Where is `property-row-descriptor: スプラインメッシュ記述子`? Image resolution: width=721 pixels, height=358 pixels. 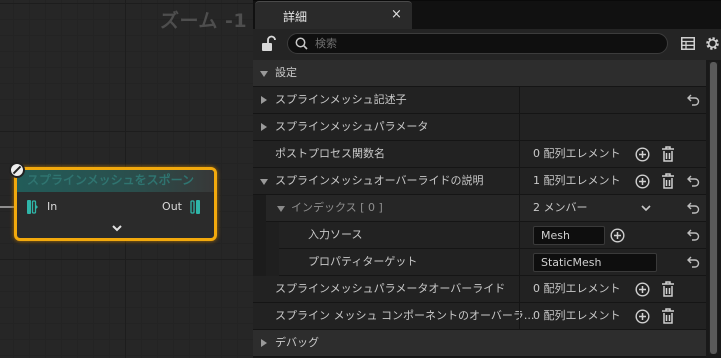
property-row-descriptor: スプラインメッシュ記述子 is located at coordinates (479, 100).